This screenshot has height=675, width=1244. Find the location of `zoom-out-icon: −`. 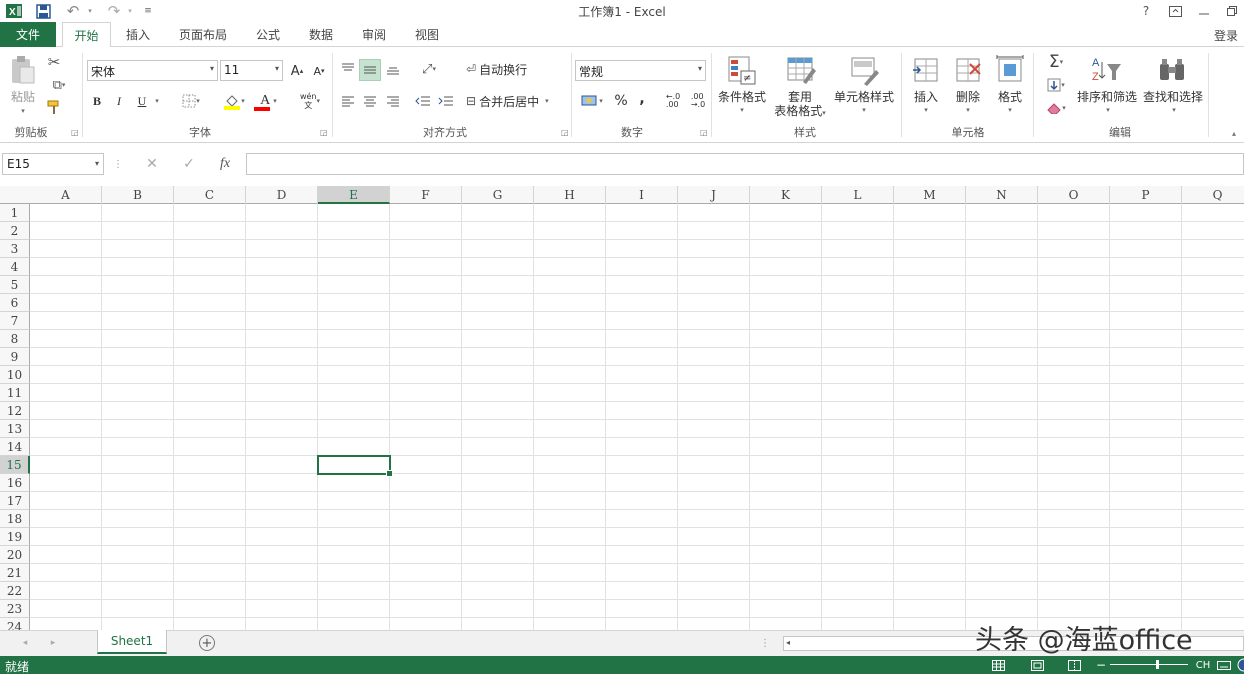

zoom-out-icon: − is located at coordinates (1101, 665).